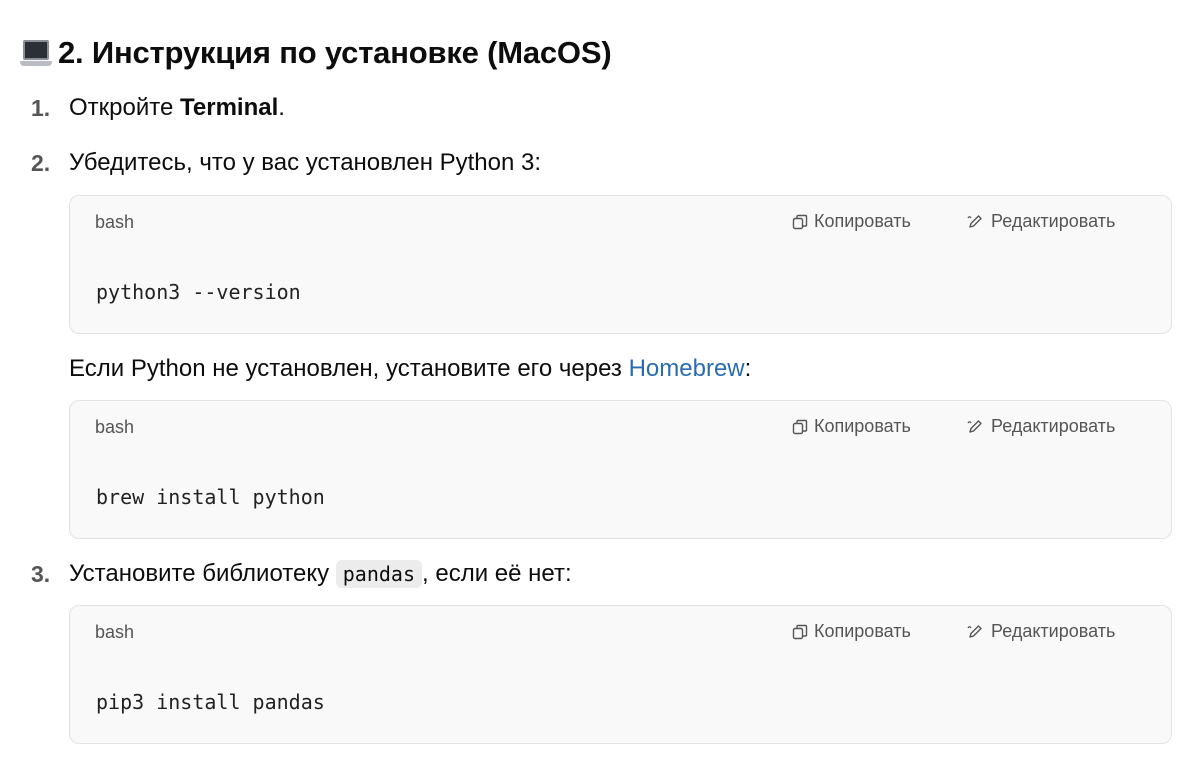  What do you see at coordinates (351, 52) in the screenshot?
I see `heading-title: Инструкция по установке (MacOS)` at bounding box center [351, 52].